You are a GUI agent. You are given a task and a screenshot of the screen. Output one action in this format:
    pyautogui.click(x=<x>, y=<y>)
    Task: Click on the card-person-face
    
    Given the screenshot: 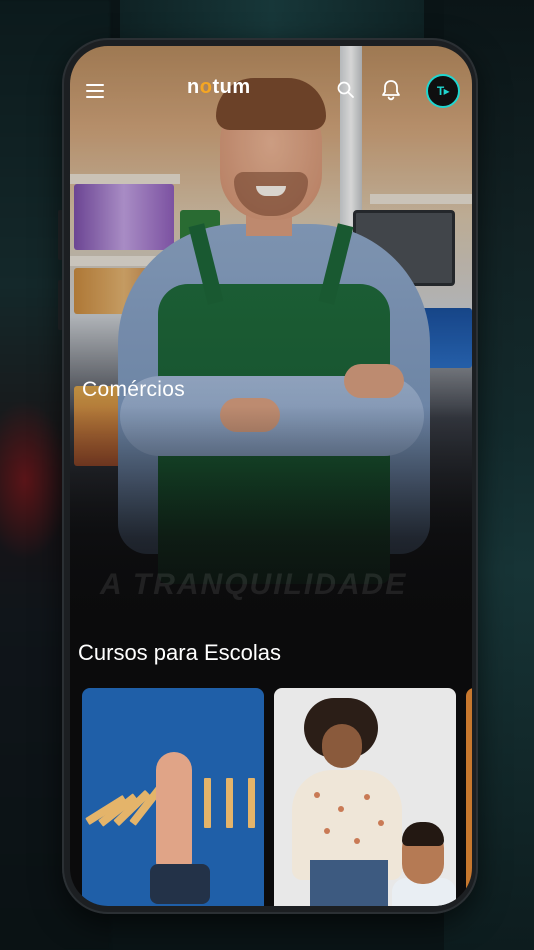 What is the action you would take?
    pyautogui.click(x=342, y=746)
    